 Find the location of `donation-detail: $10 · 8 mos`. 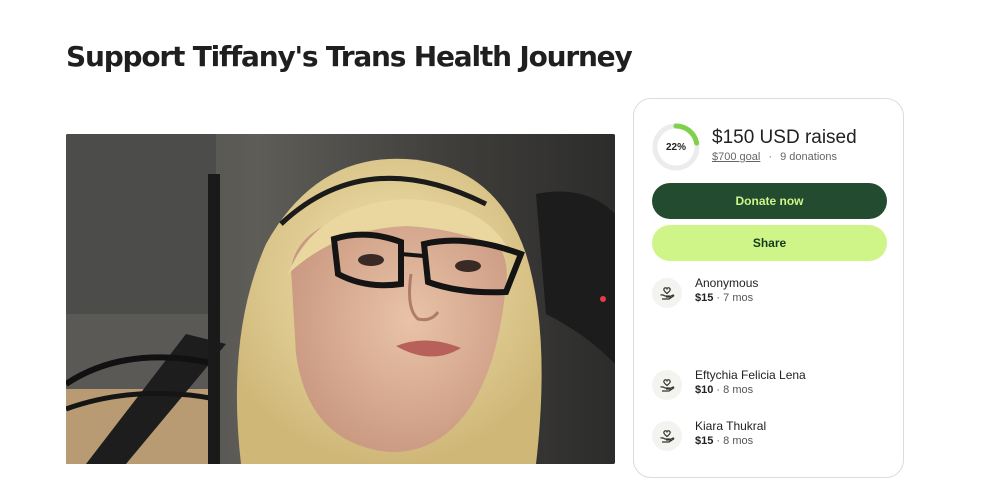

donation-detail: $10 · 8 mos is located at coordinates (724, 390).